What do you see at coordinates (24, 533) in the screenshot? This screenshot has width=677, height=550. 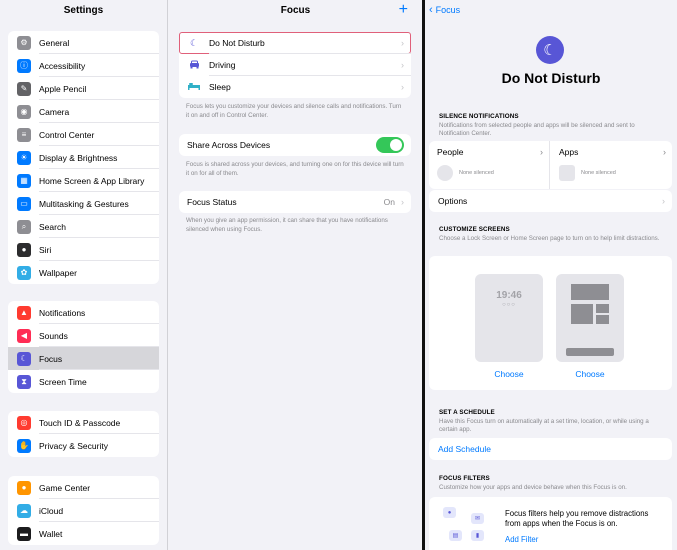 I see `wallet-icon: ▬` at bounding box center [24, 533].